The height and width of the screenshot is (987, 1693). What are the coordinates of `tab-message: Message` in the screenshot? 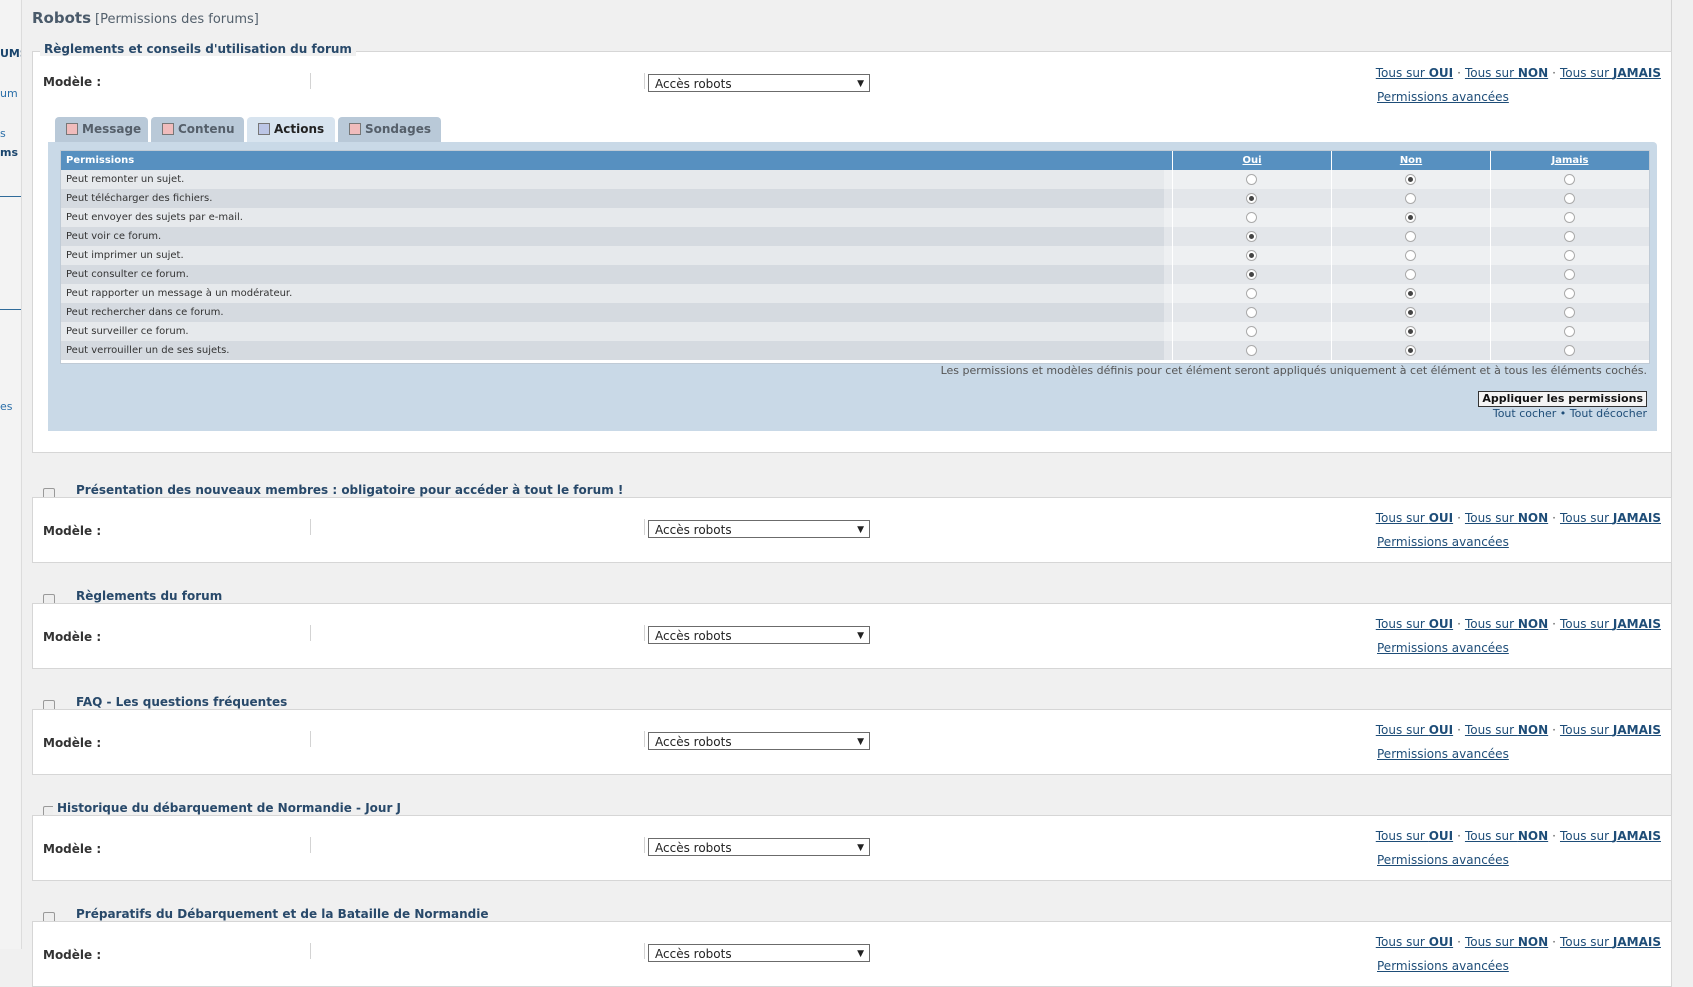 It's located at (101, 129).